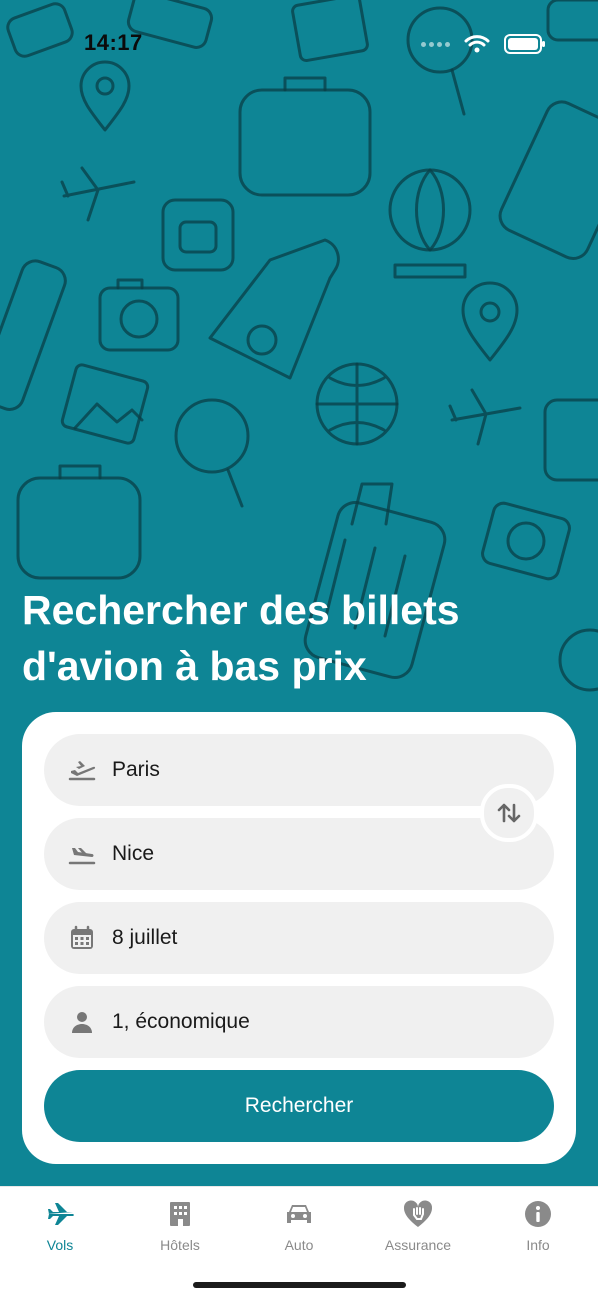 This screenshot has width=598, height=1301. What do you see at coordinates (299, 1022) in the screenshot?
I see `passengers-field: 1, économique` at bounding box center [299, 1022].